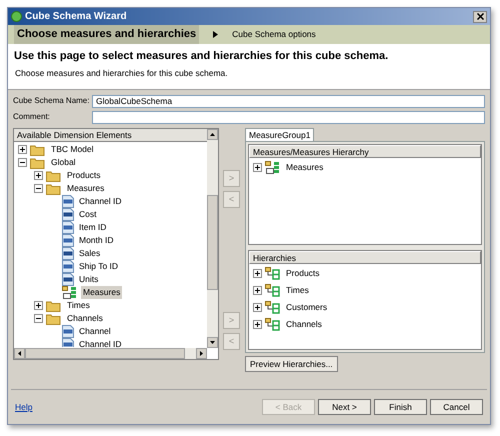 This screenshot has width=500, height=436. I want to click on scroll-right-icon, so click(201, 353).